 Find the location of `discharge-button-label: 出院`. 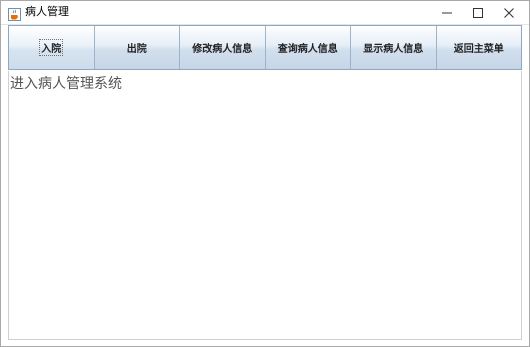

discharge-button-label: 出院 is located at coordinates (136, 49).